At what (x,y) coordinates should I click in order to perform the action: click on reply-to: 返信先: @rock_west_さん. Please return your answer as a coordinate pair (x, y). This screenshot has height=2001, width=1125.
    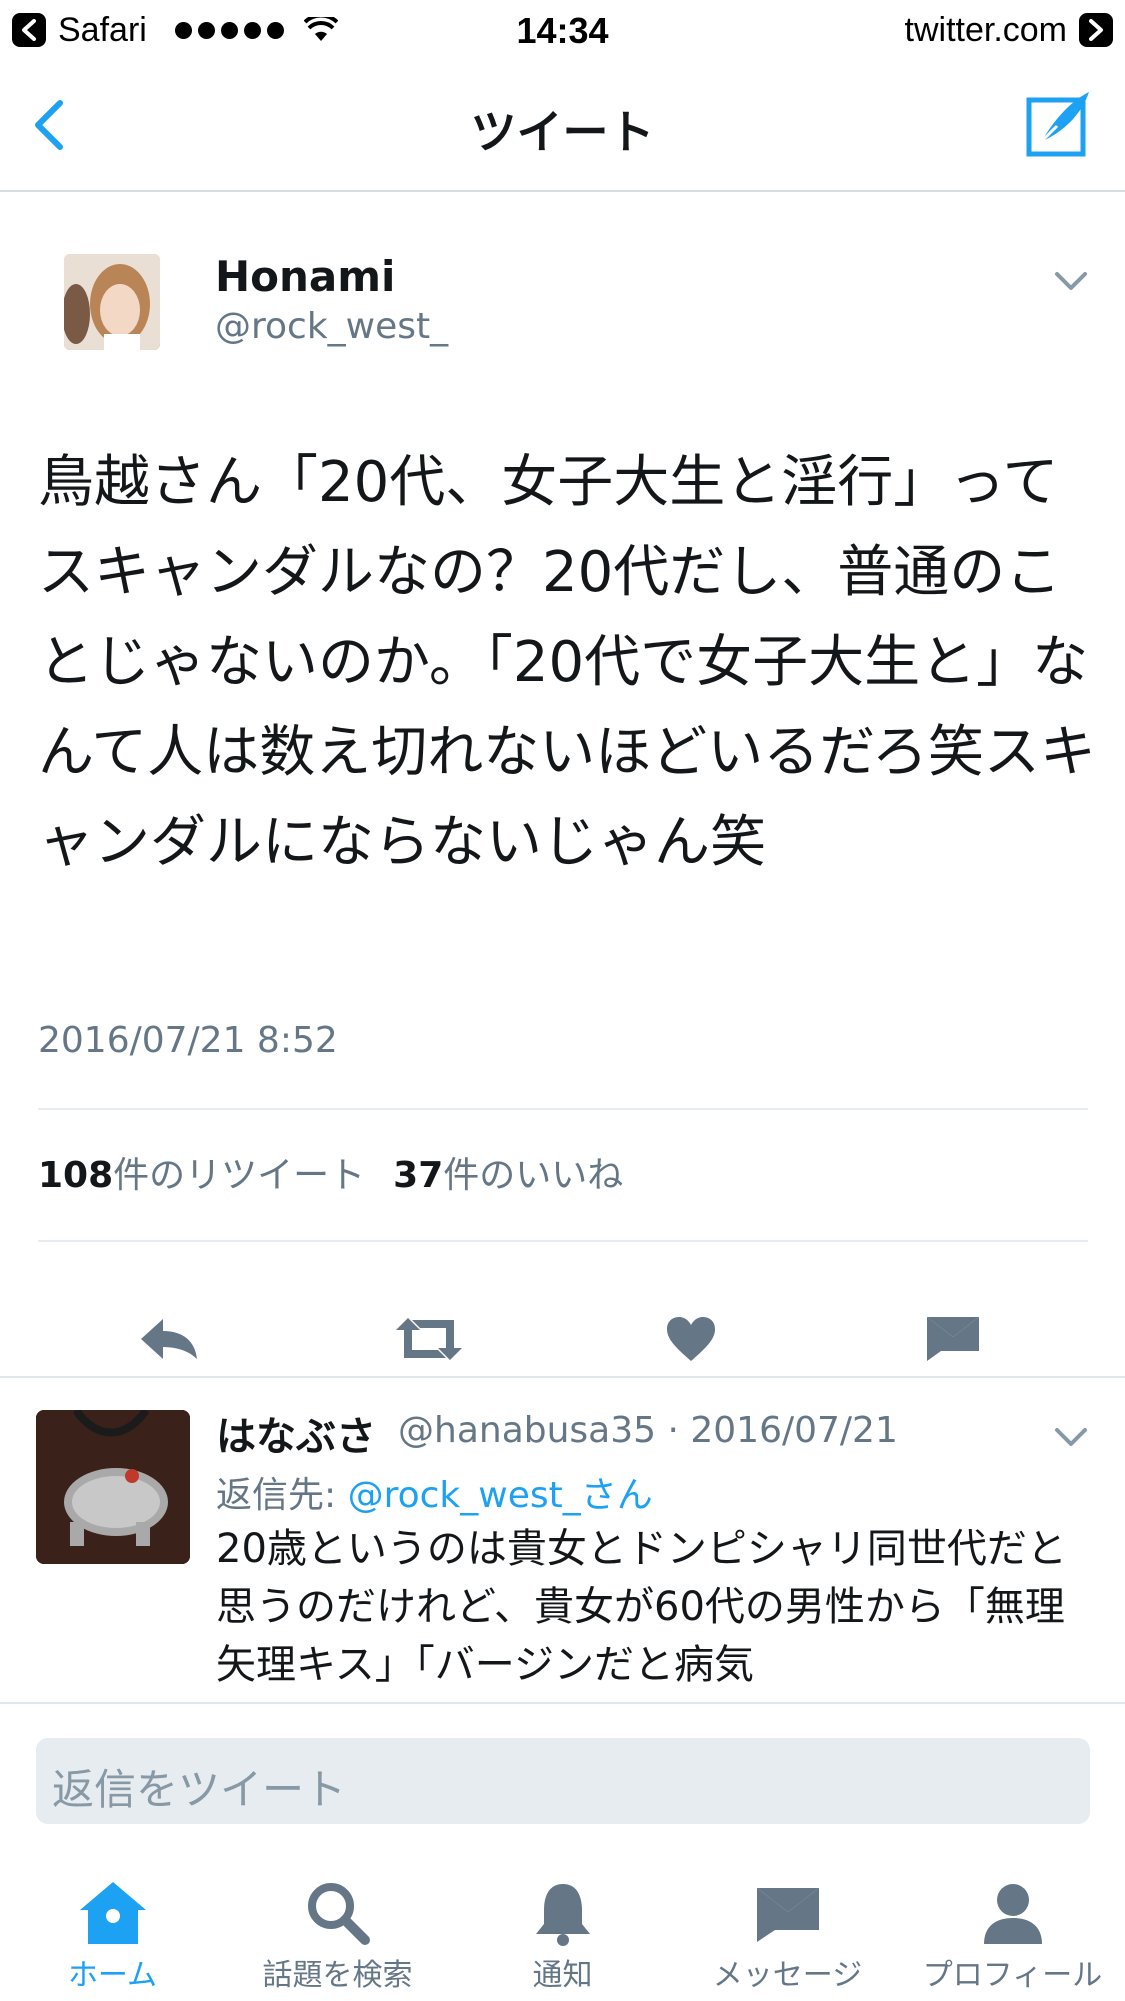
    Looking at the image, I should click on (434, 1492).